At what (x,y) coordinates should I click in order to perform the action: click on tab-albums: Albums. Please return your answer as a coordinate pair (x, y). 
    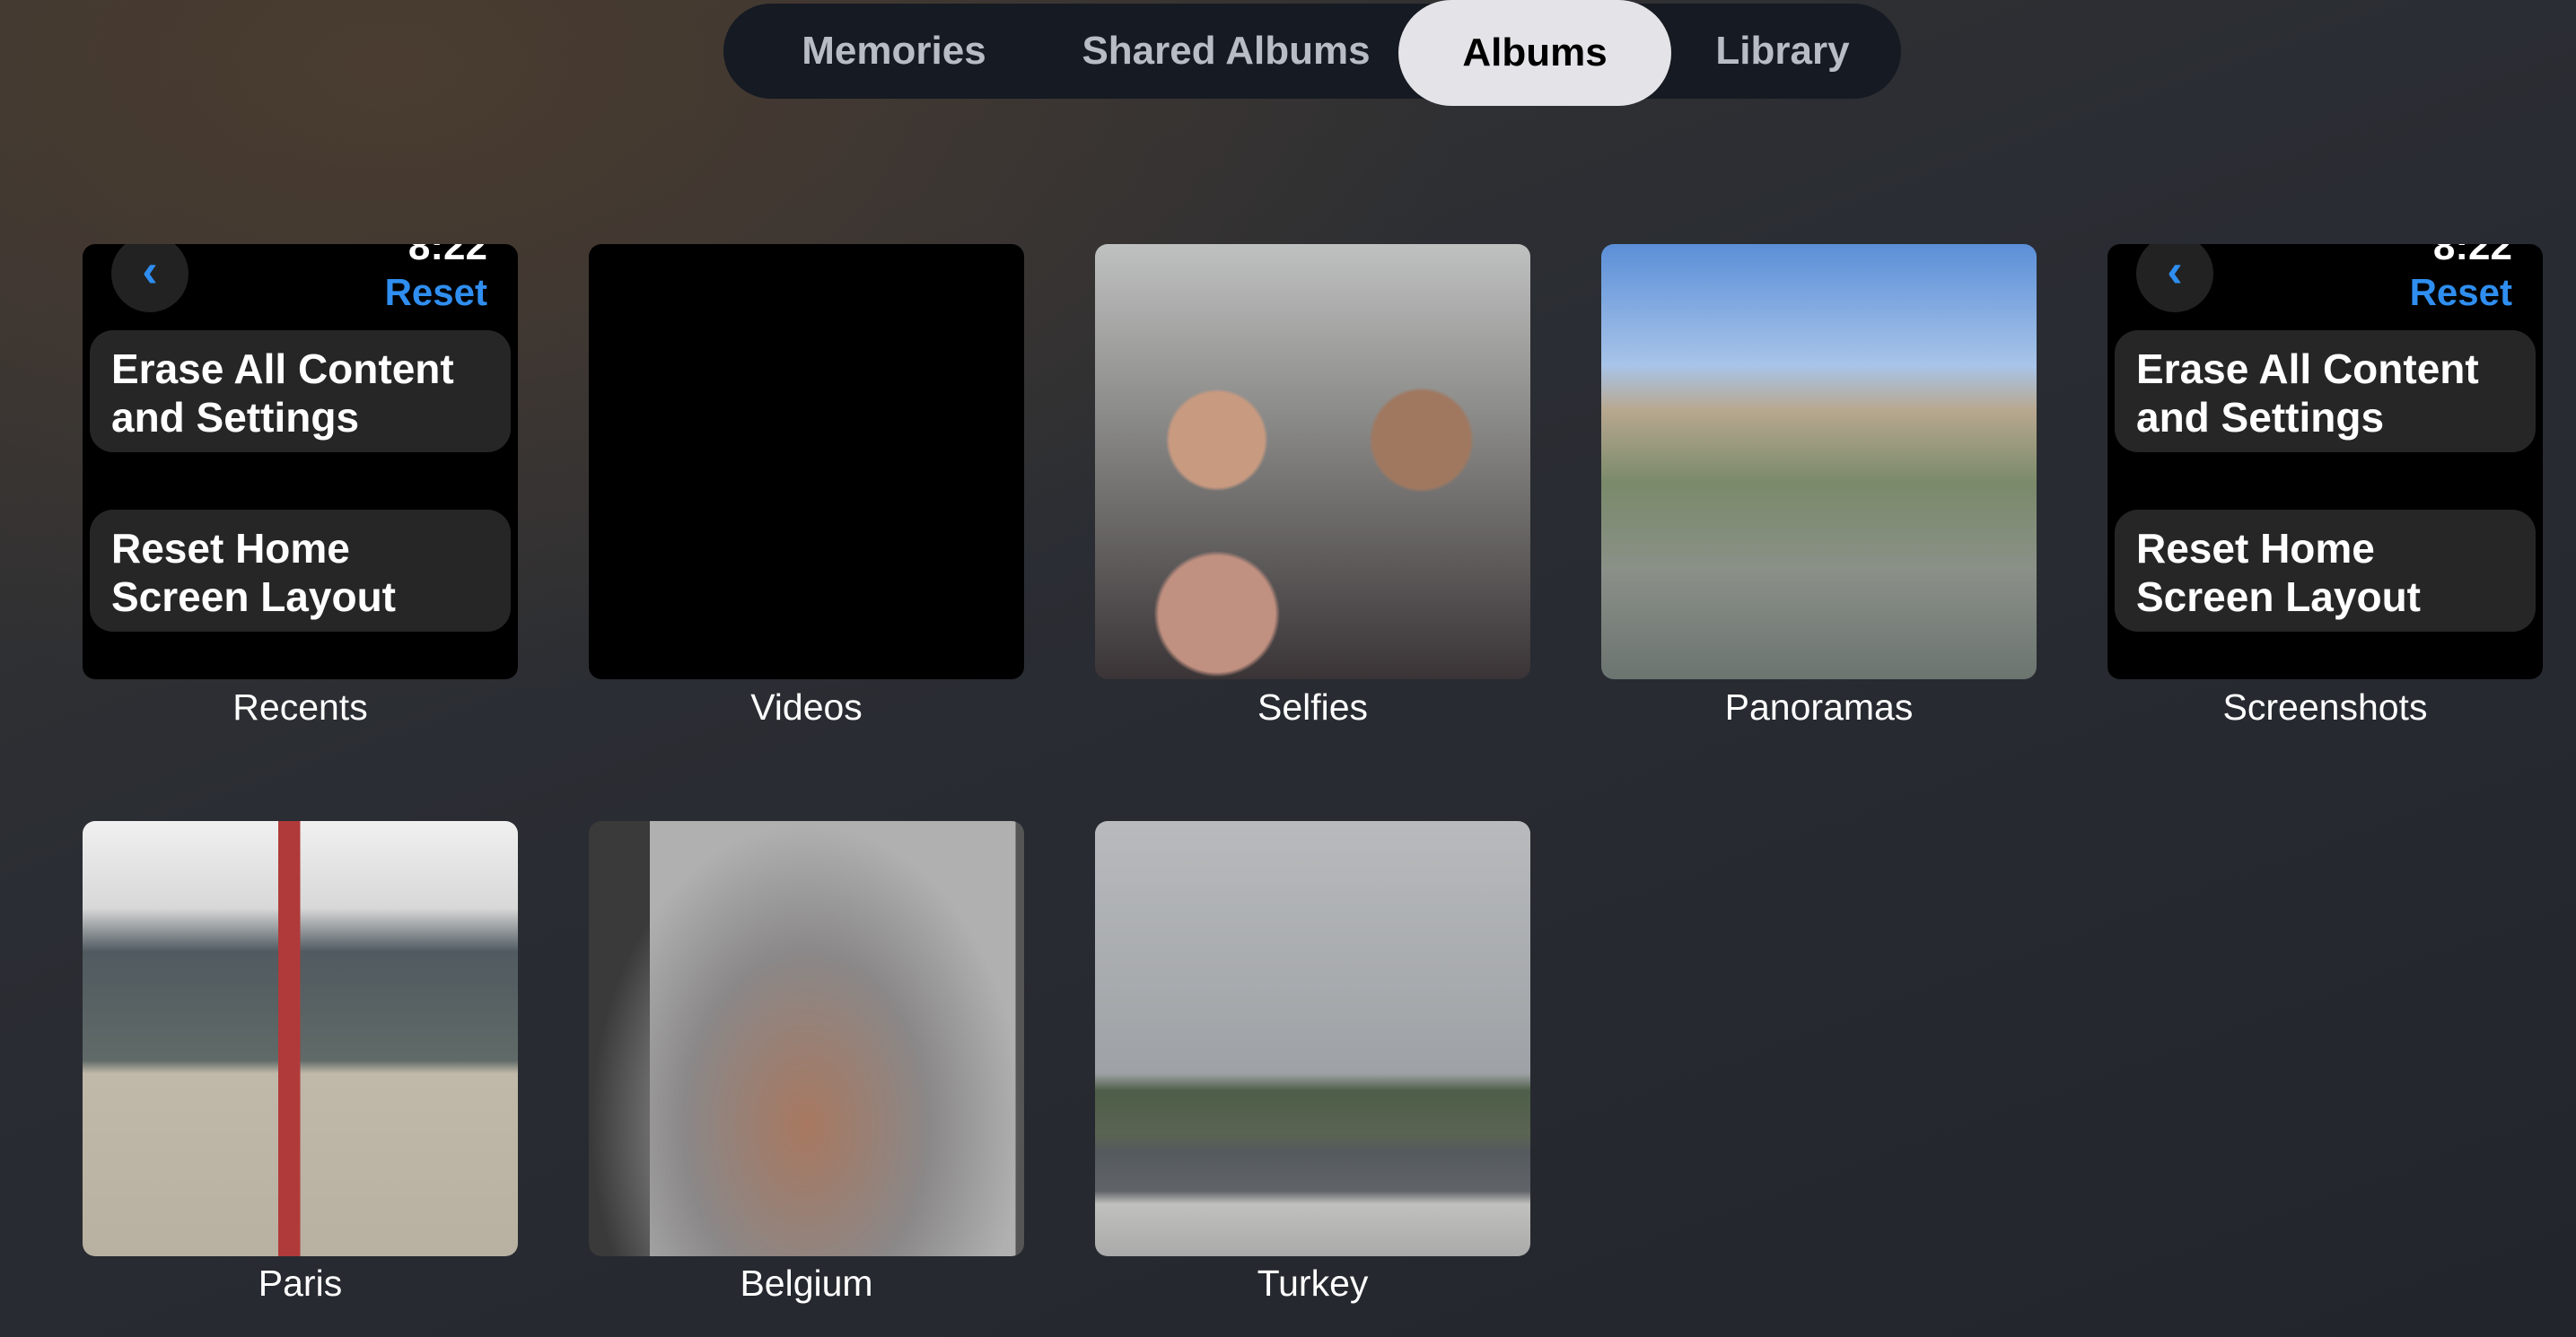
    Looking at the image, I should click on (1534, 53).